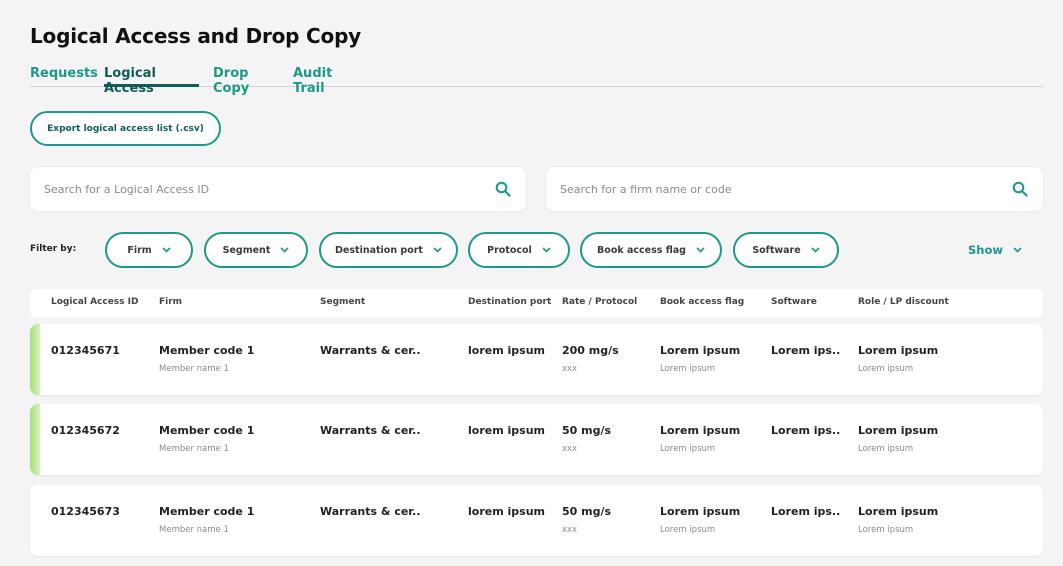 This screenshot has width=1063, height=566. Describe the element at coordinates (53, 249) in the screenshot. I see `filter-label: Filter by:` at that location.